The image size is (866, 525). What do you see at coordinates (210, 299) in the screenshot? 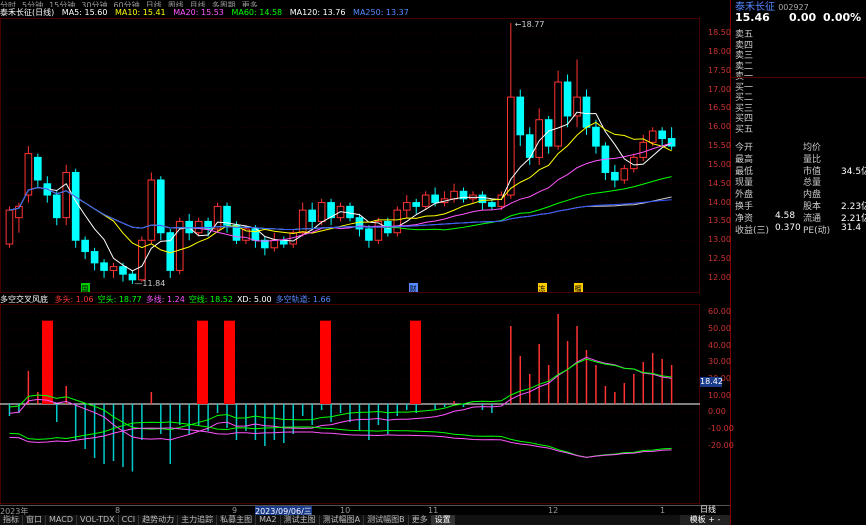
I see `indicator-value-3: 空线: 18.52` at bounding box center [210, 299].